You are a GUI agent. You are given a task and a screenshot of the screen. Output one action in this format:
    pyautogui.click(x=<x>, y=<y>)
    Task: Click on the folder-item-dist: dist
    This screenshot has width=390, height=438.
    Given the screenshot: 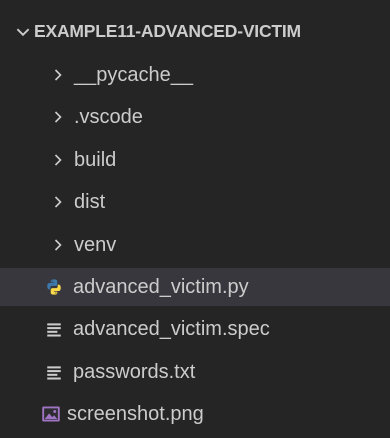 What is the action you would take?
    pyautogui.click(x=195, y=202)
    